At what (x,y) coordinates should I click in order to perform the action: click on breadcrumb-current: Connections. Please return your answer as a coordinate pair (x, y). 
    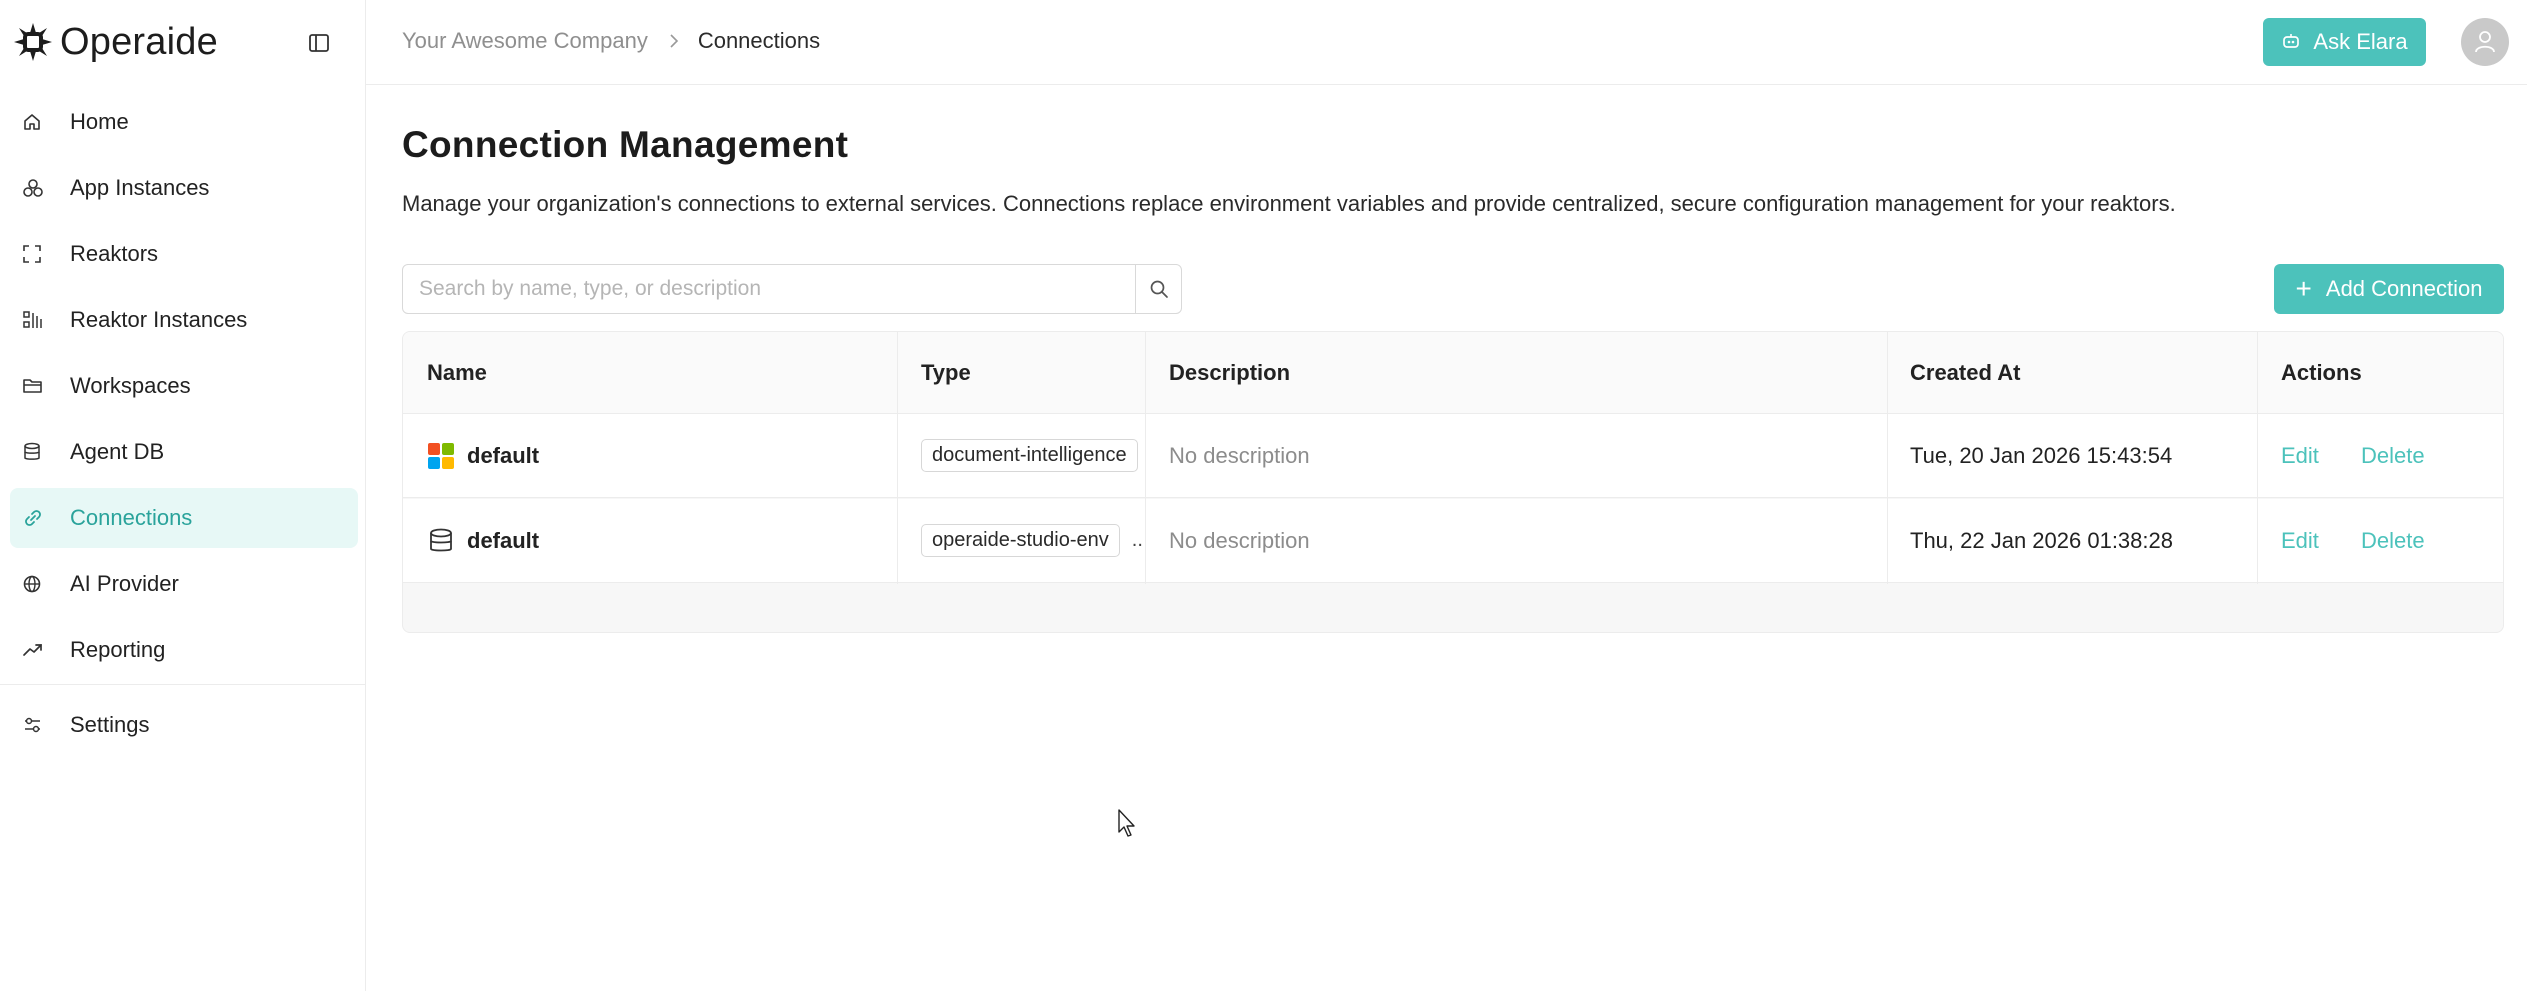
    Looking at the image, I should click on (759, 40).